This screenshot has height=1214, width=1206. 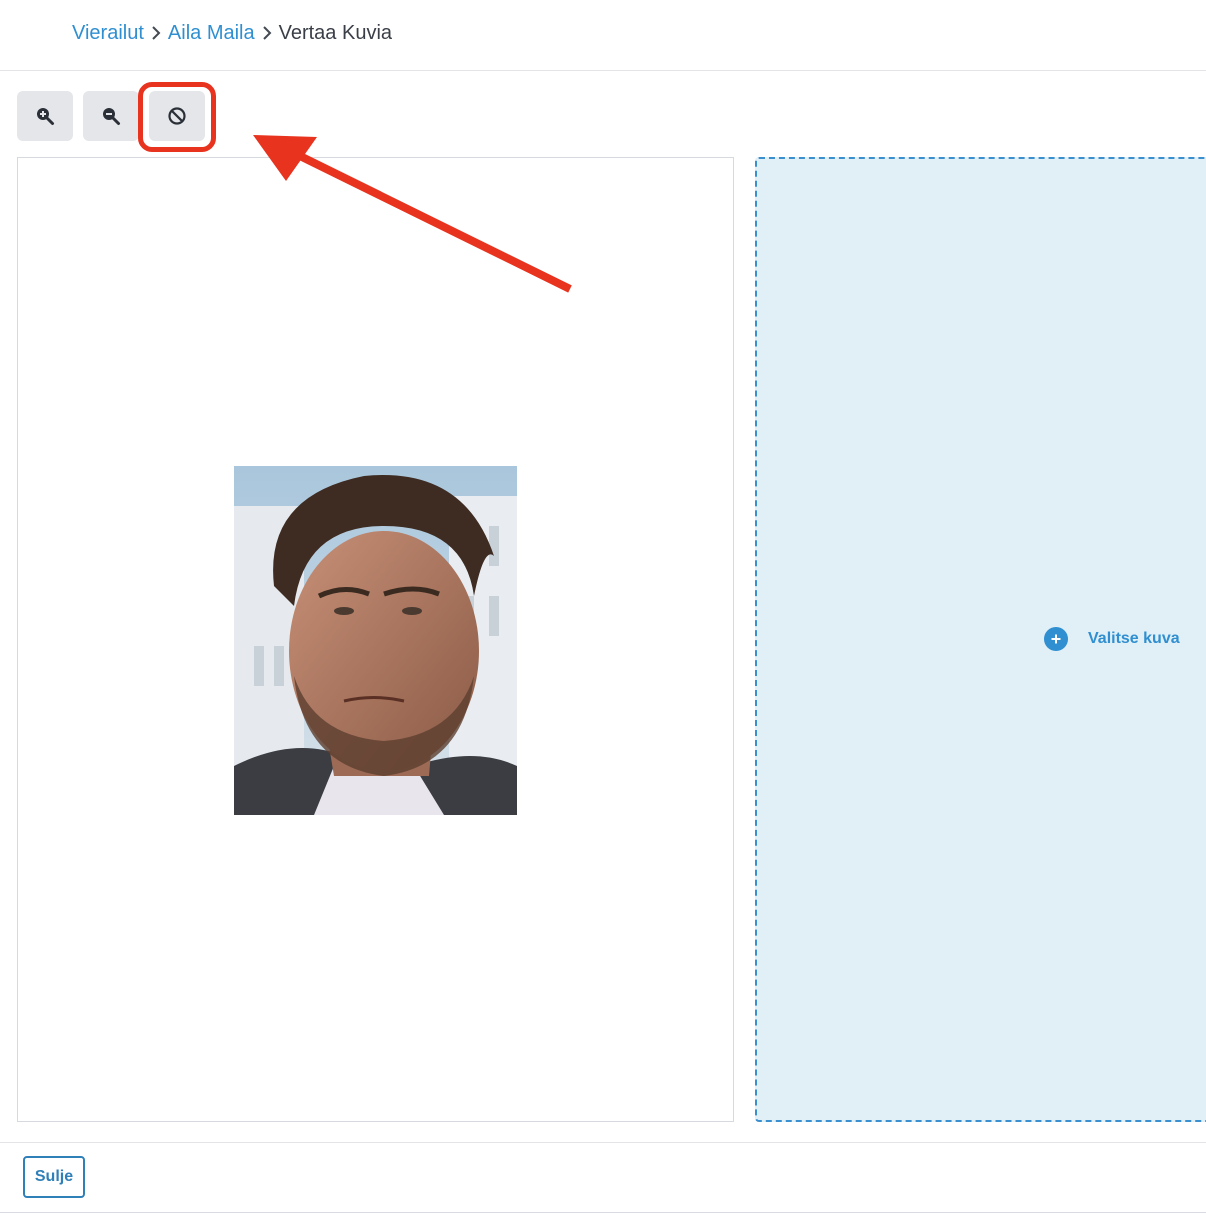 I want to click on person-photo, so click(x=375, y=640).